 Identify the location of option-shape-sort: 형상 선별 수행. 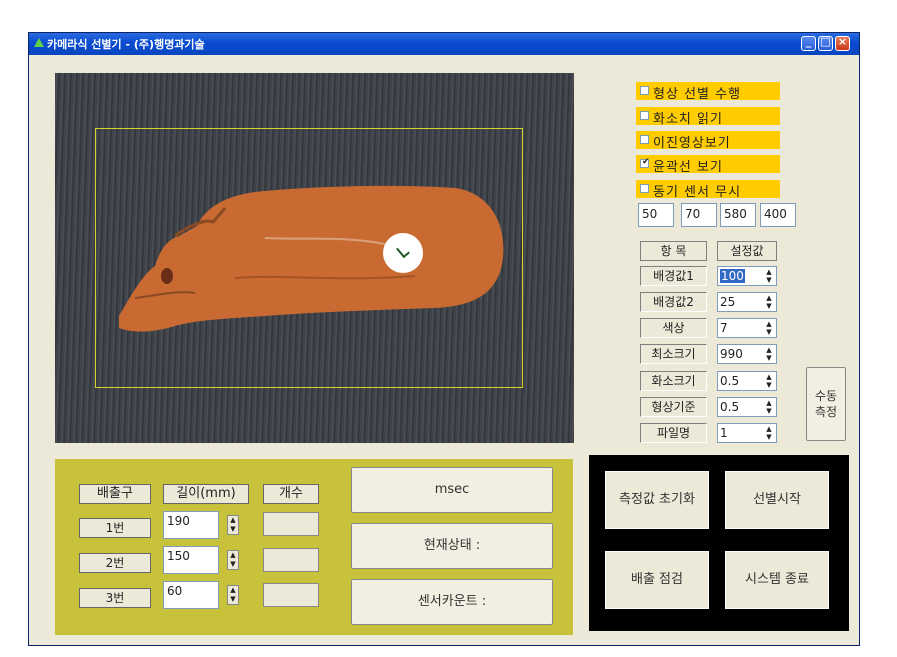
(708, 92).